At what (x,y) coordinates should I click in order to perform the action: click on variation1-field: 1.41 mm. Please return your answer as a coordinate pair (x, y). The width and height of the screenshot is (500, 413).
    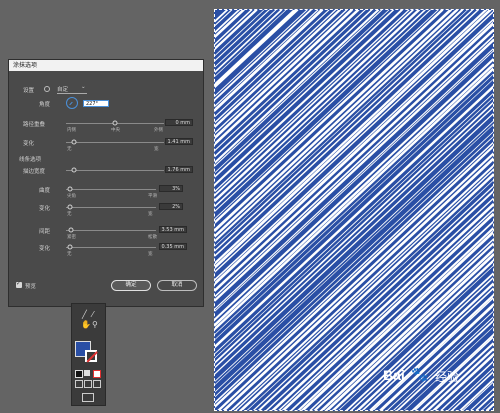
    Looking at the image, I should click on (179, 141).